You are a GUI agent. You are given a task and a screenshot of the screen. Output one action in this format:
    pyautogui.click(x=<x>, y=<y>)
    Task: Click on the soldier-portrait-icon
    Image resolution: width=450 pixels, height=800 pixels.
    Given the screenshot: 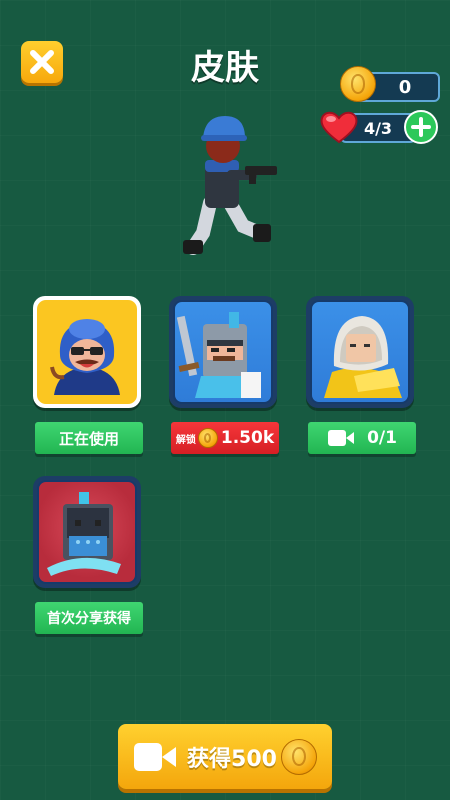 What is the action you would take?
    pyautogui.click(x=85, y=357)
    